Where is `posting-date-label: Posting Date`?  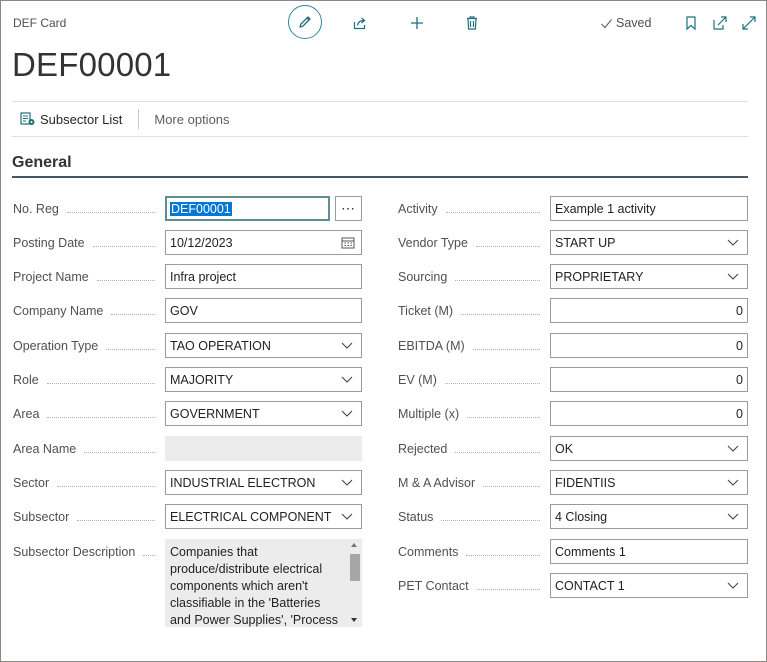
posting-date-label: Posting Date is located at coordinates (89, 243).